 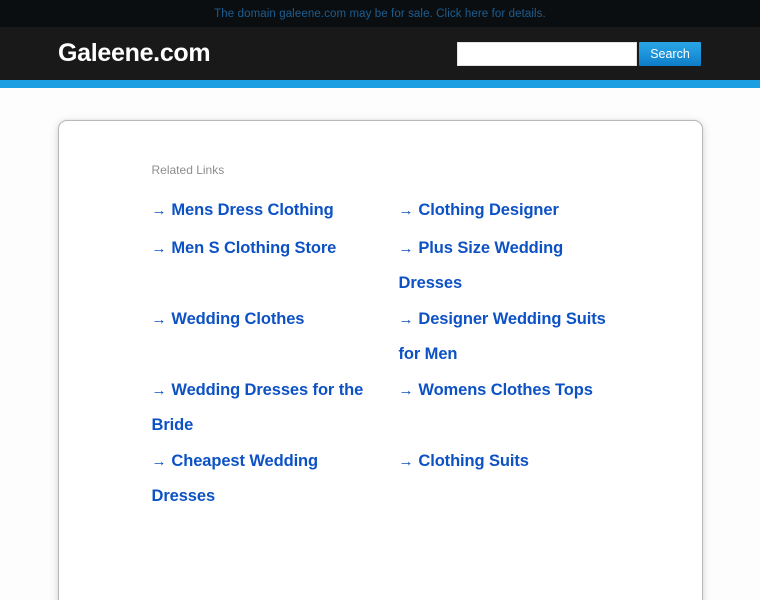 I want to click on related-link: → Wedding Dresses for the Bride, so click(x=259, y=407).